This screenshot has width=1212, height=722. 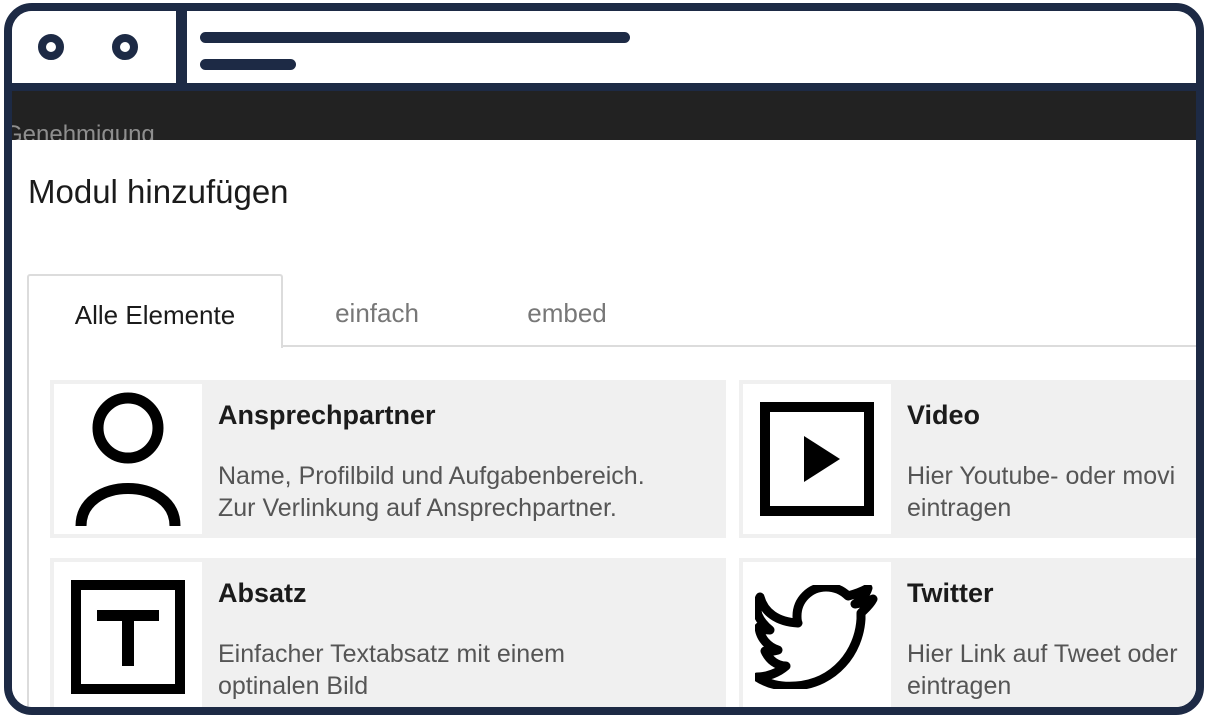 I want to click on modal-title: Modul hinzufügen, so click(x=158, y=191).